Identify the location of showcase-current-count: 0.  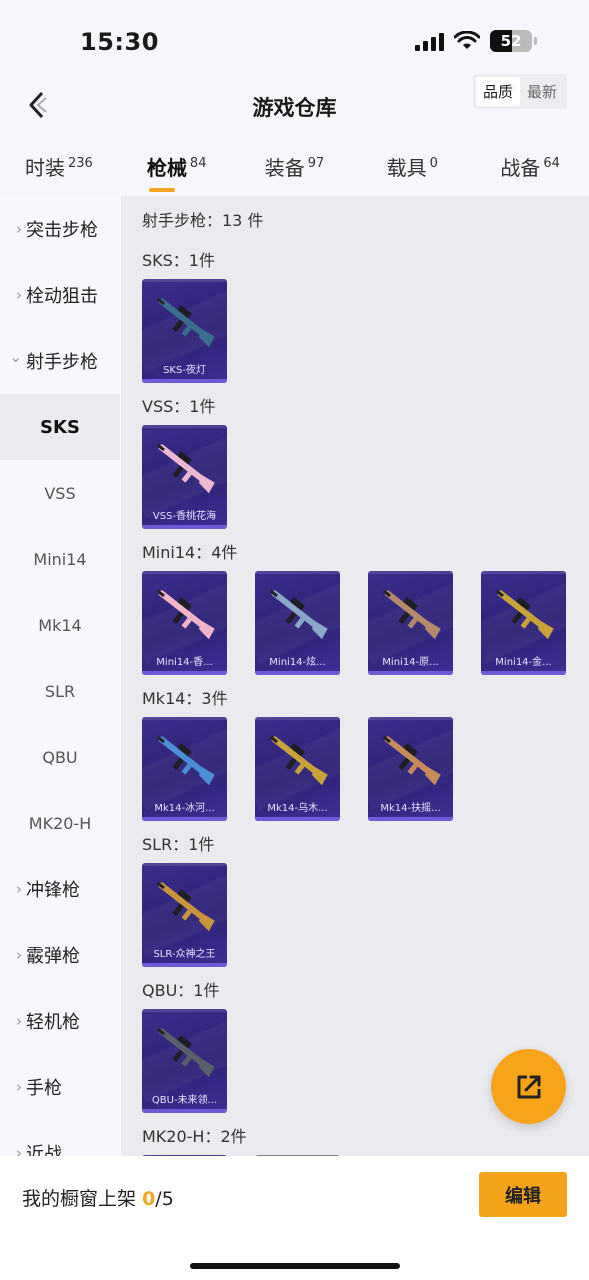
(149, 1199).